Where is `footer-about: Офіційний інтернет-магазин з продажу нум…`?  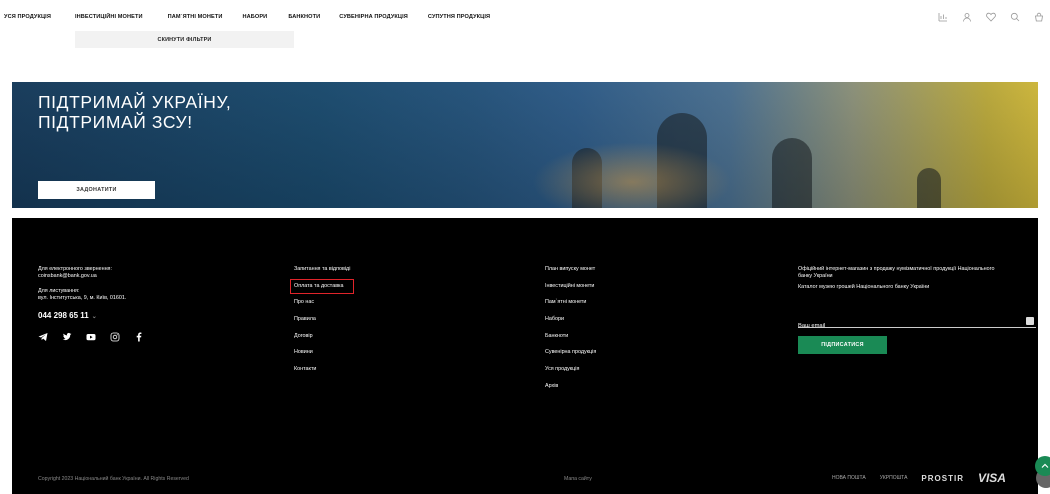
footer-about: Офіційний інтернет-магазин з продажу нум… is located at coordinates (896, 278).